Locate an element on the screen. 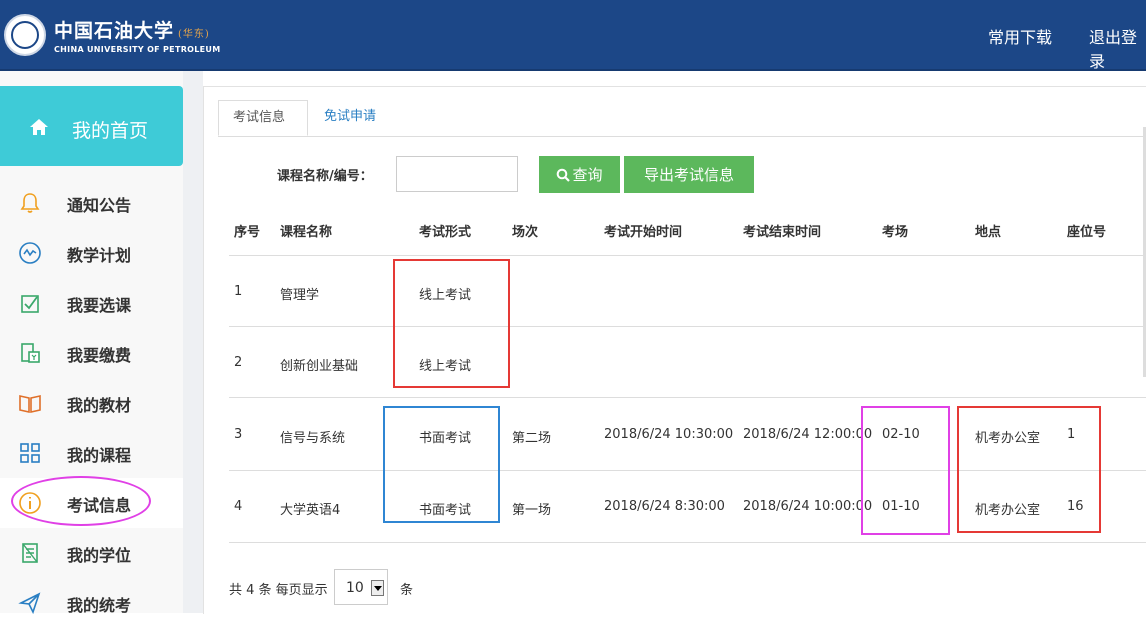  sidebar-item-label: 我要选课 is located at coordinates (99, 305).